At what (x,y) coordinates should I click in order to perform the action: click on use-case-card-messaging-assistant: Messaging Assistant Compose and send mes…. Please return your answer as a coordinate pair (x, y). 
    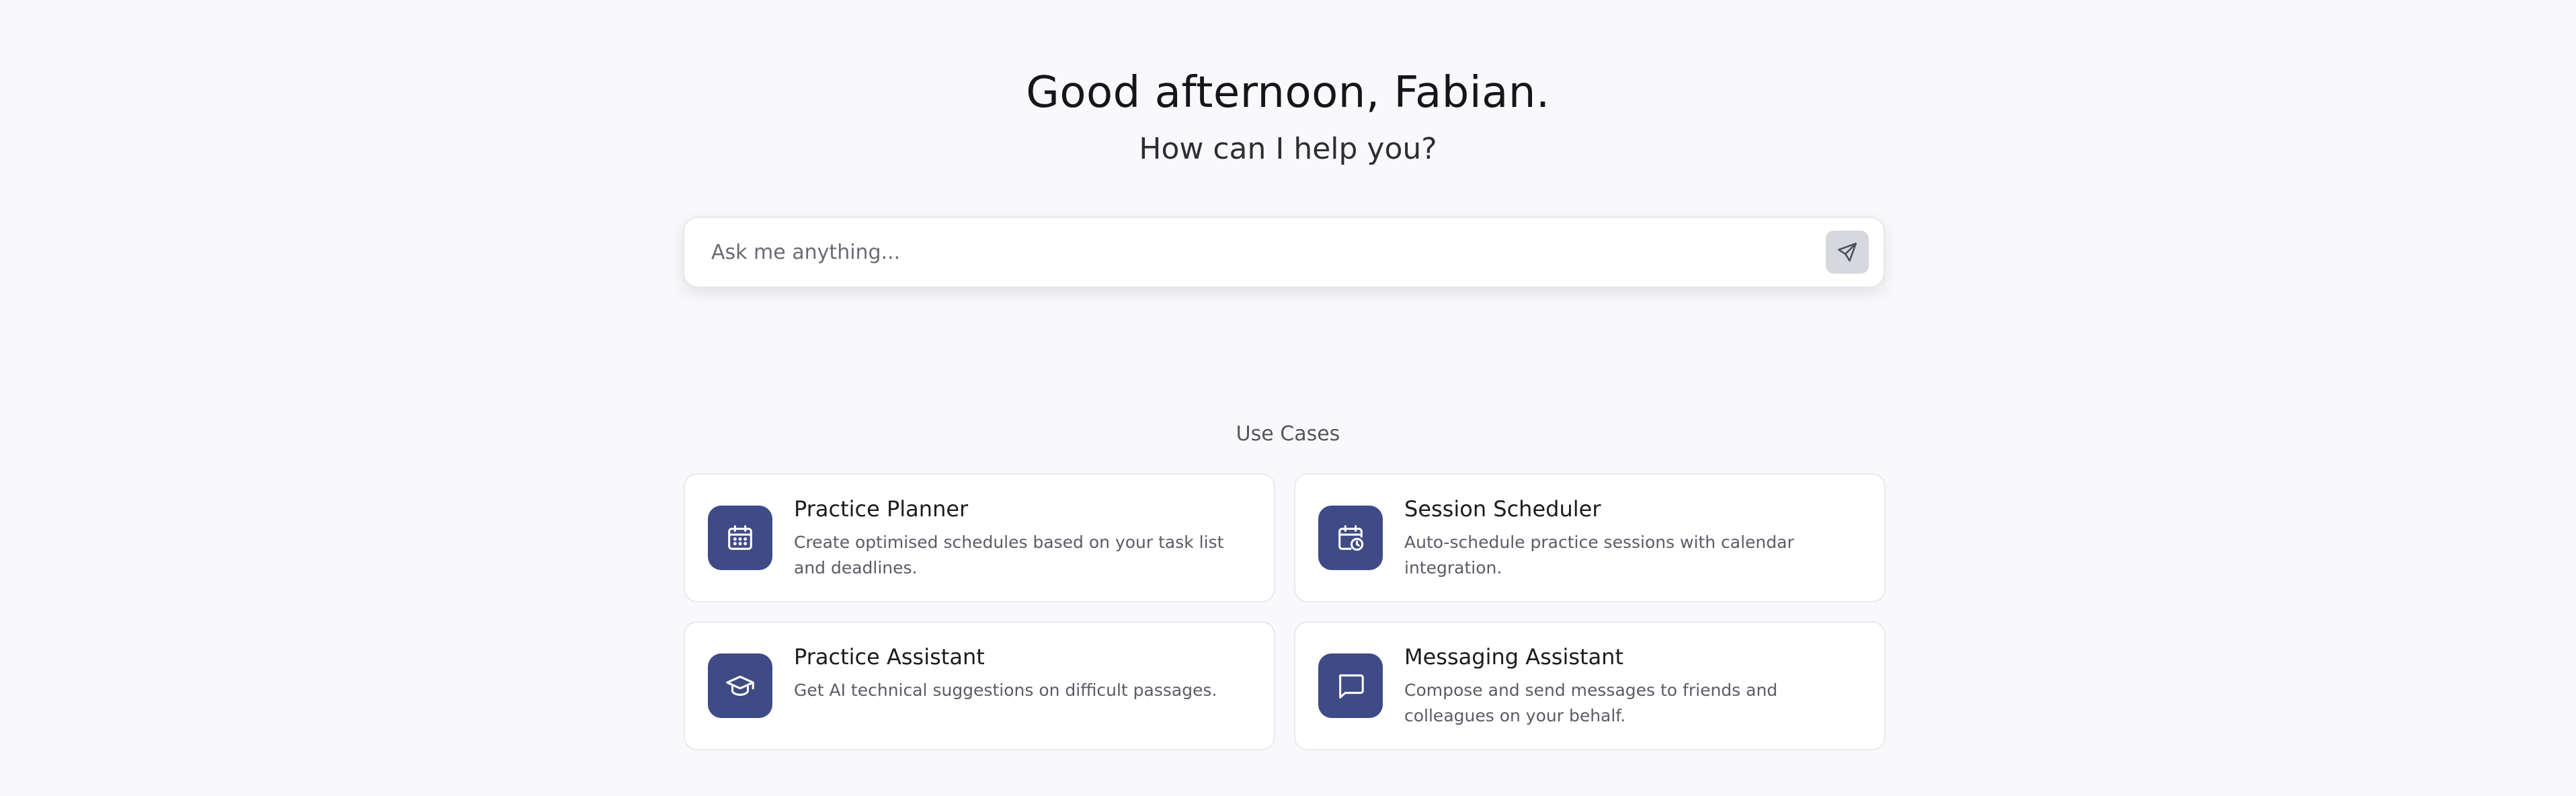
    Looking at the image, I should click on (1590, 685).